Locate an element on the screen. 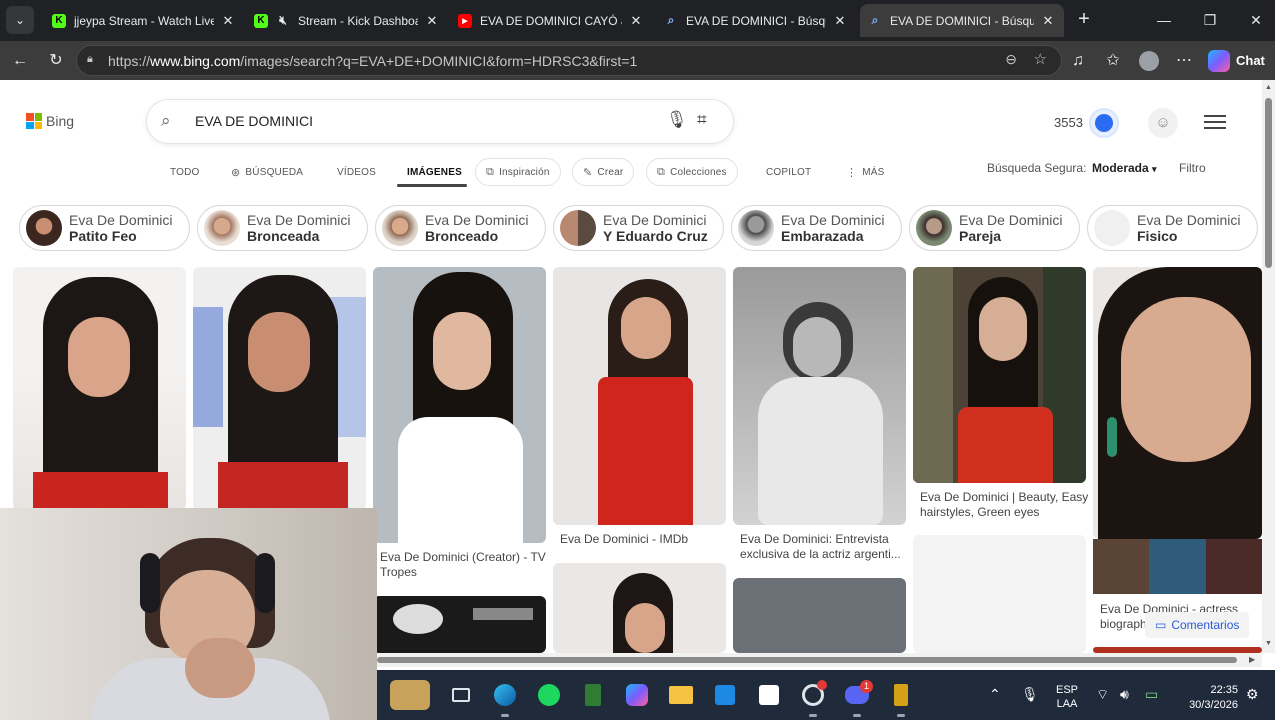 The width and height of the screenshot is (1275, 720). tab-bing-search-1: ⌕ EVA DE DOMINICI - Búsque ✕ is located at coordinates (756, 20).